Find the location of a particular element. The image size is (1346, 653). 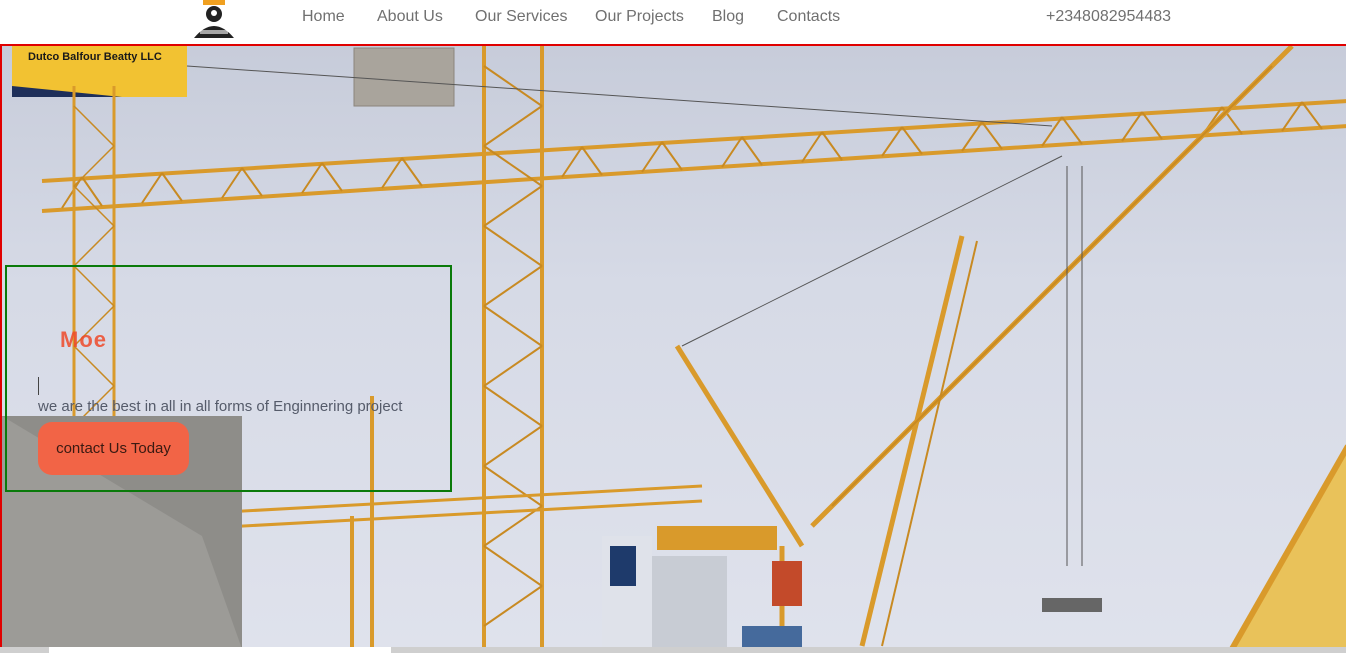

nav-contacts: Contacts is located at coordinates (808, 17).